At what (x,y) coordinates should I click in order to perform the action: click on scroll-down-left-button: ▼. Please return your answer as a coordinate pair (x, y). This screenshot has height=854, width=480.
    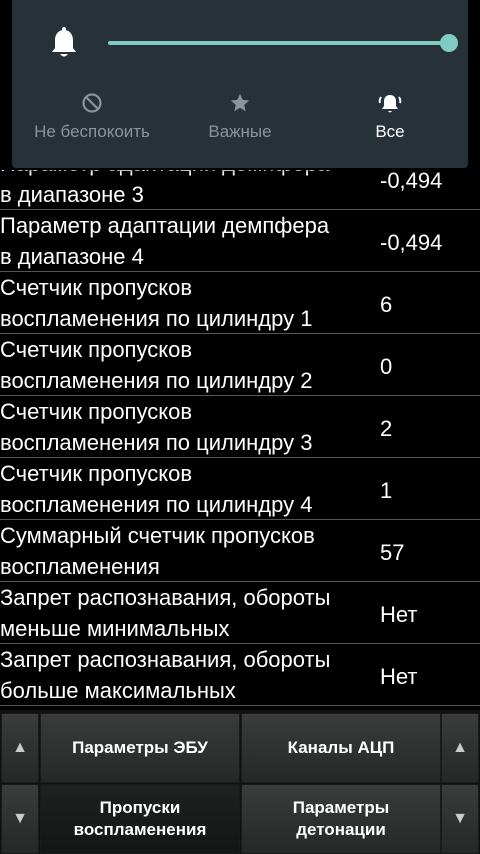
    Looking at the image, I should click on (20, 819).